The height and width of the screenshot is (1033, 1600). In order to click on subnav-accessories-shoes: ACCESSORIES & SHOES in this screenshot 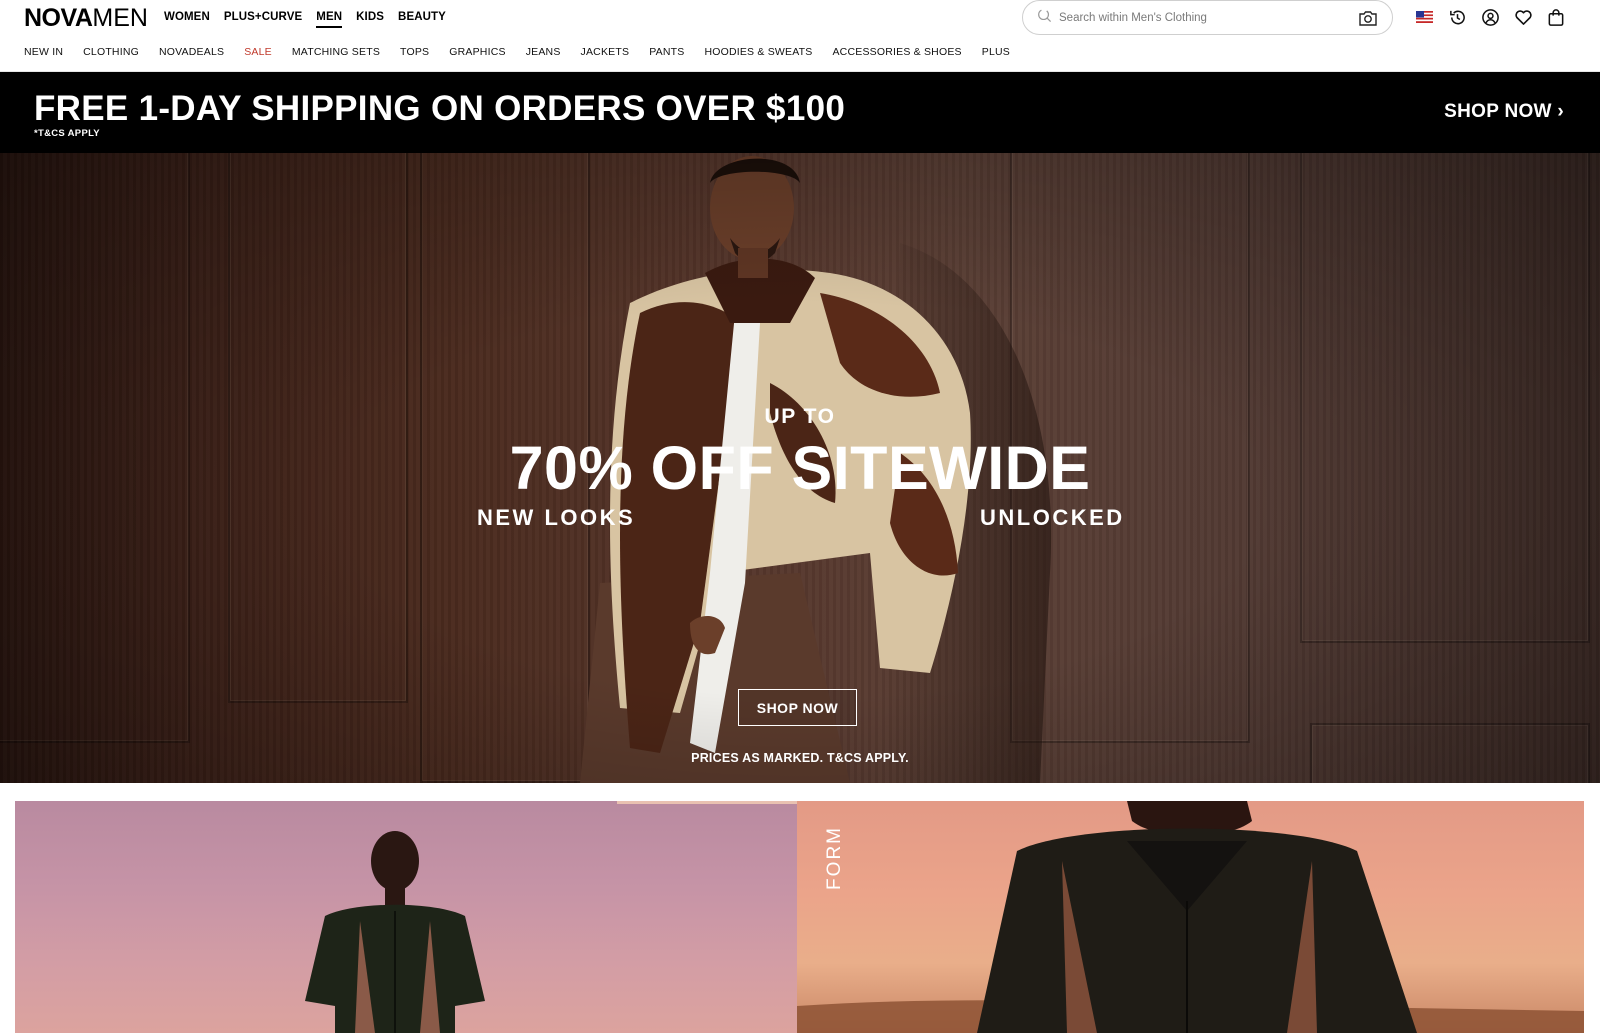, I will do `click(896, 52)`.